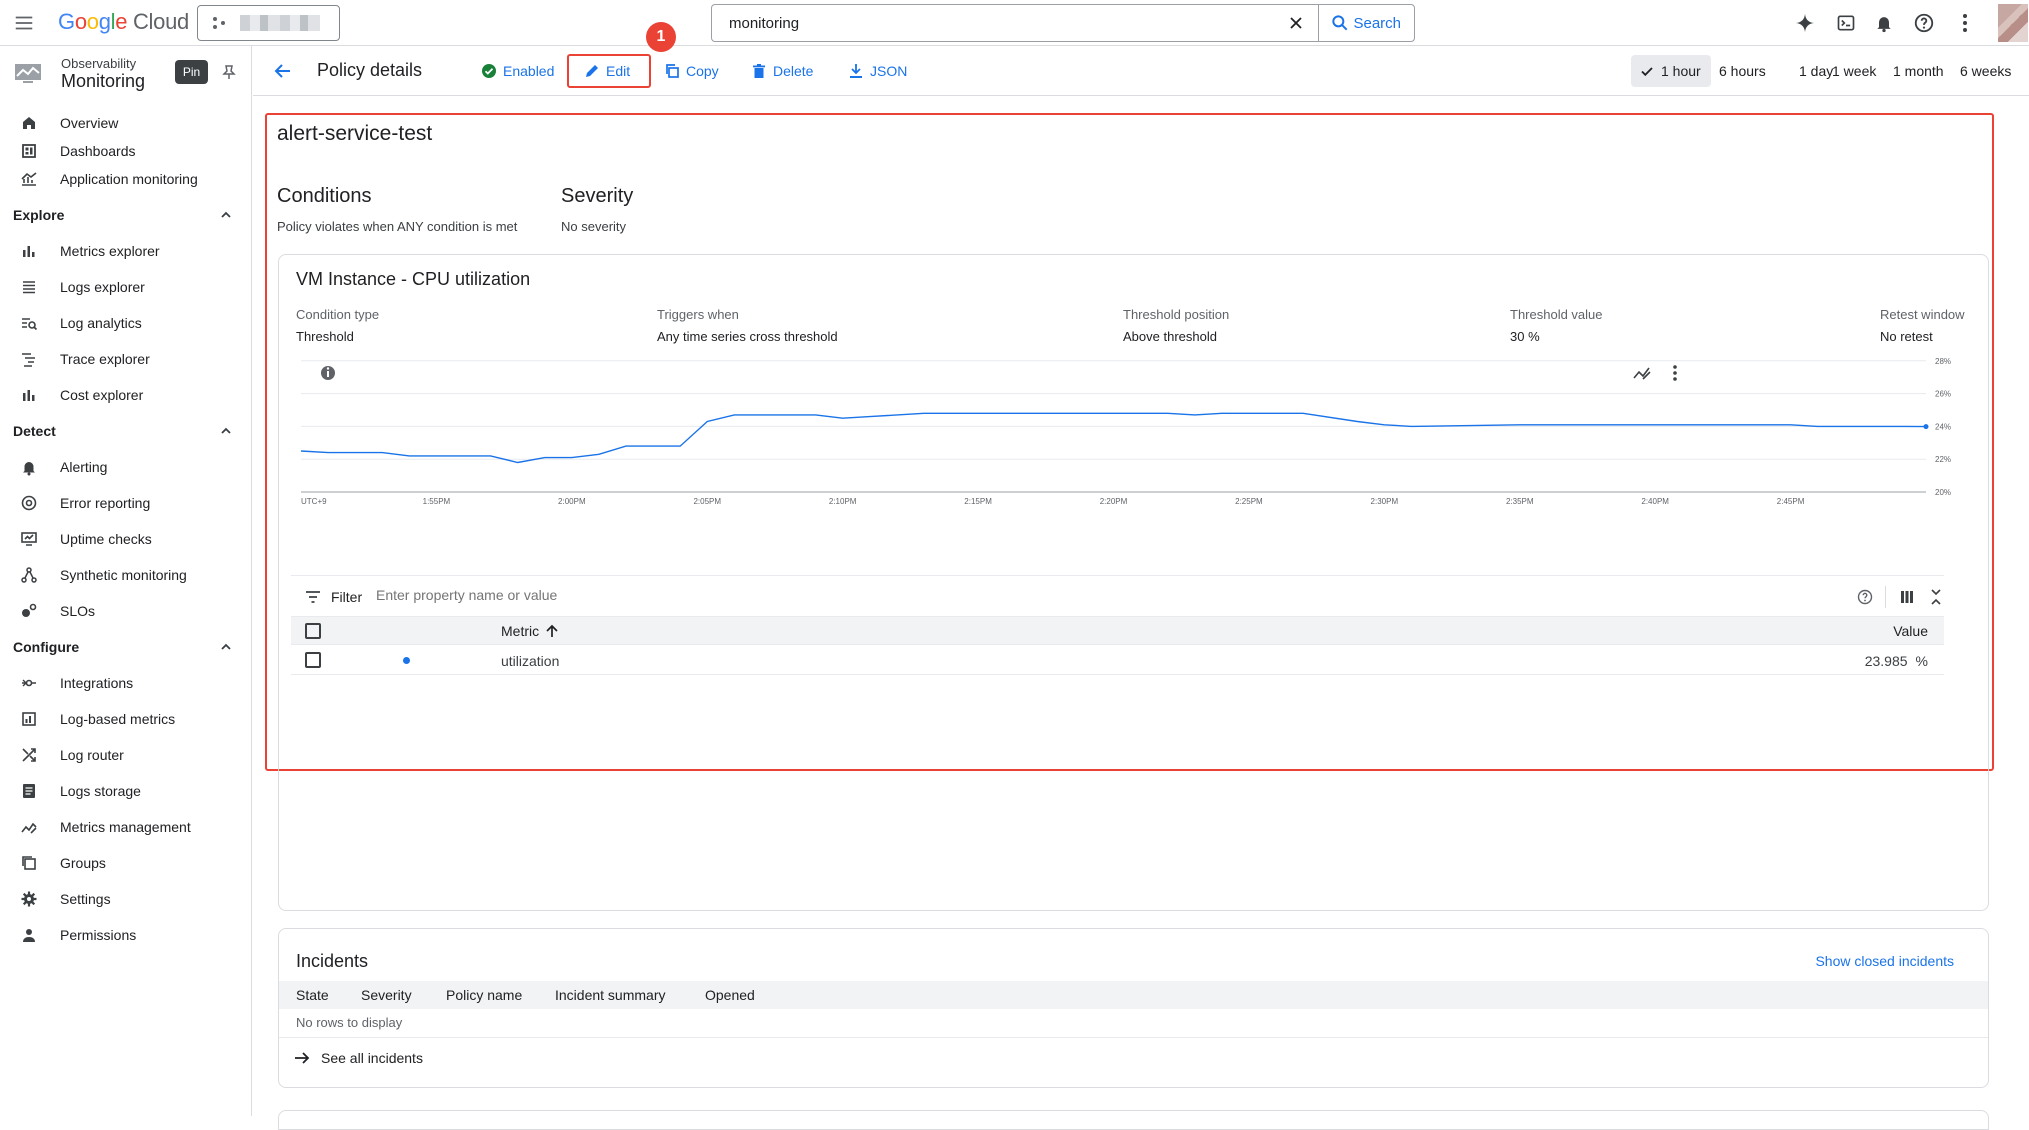  Describe the element at coordinates (1249, 501) in the screenshot. I see `x-tick-label: 2:25PM` at that location.